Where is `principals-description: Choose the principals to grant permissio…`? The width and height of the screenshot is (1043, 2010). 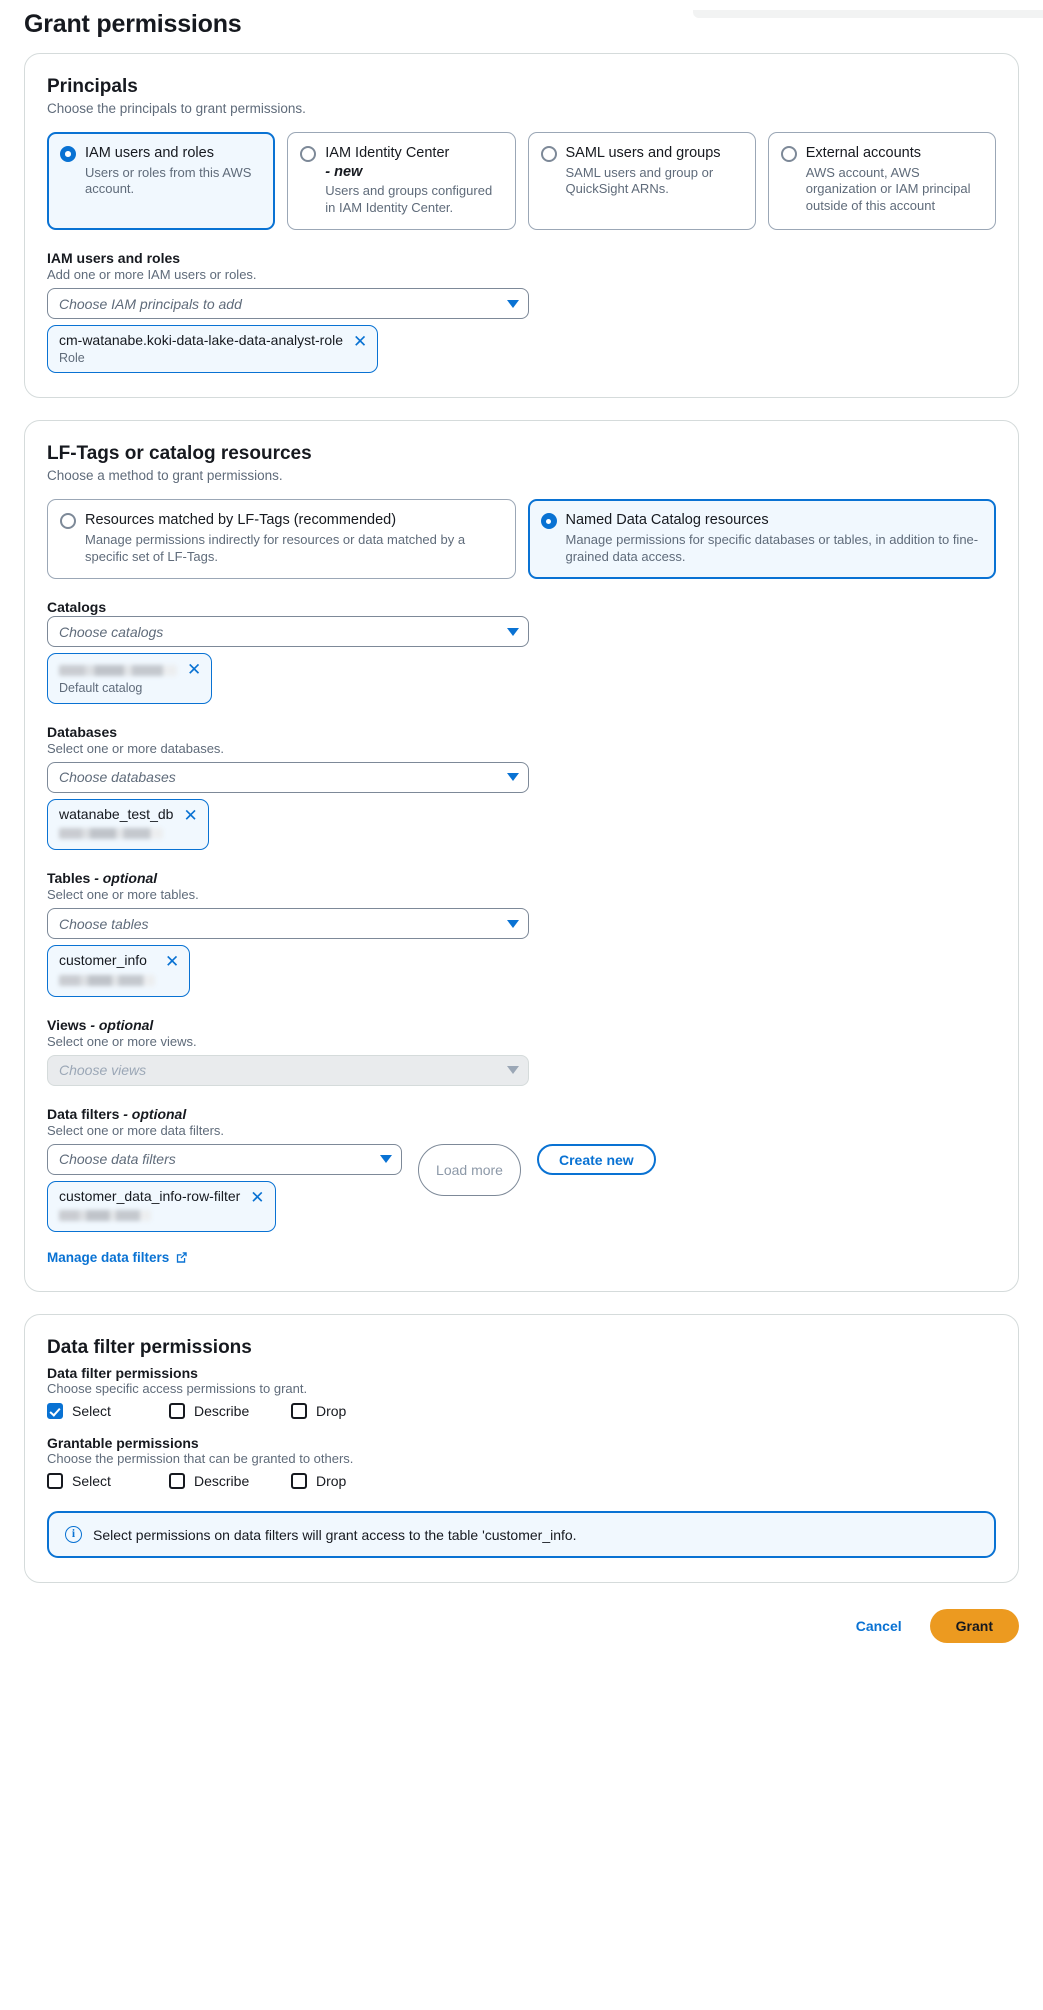 principals-description: Choose the principals to grant permissio… is located at coordinates (176, 108).